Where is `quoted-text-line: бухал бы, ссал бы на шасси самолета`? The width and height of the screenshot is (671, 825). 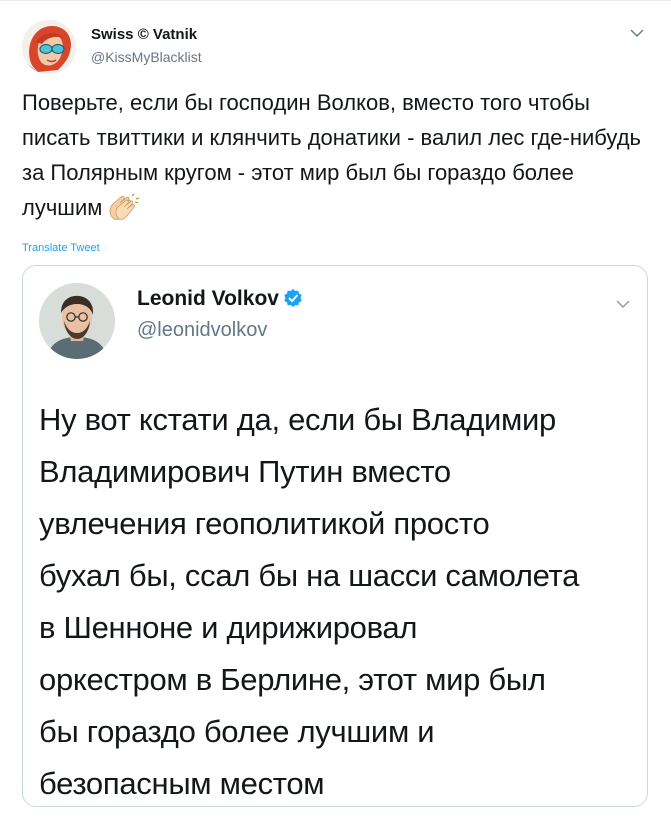
quoted-text-line: бухал бы, ссал бы на шасси самолета is located at coordinates (309, 575).